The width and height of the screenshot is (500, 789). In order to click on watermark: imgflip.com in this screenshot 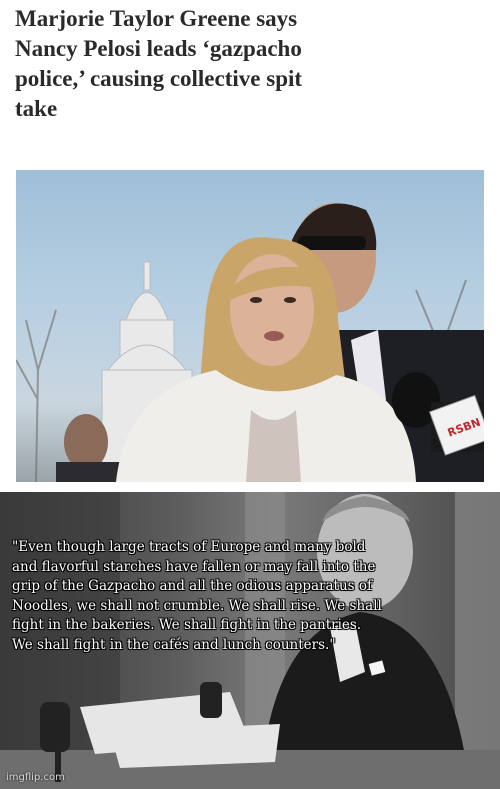, I will do `click(35, 777)`.